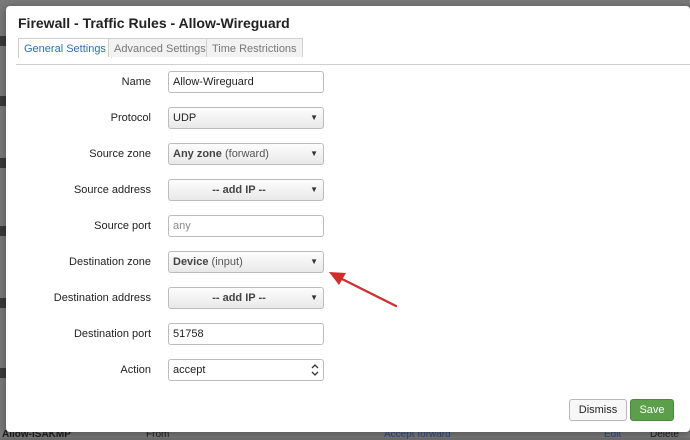 Image resolution: width=690 pixels, height=440 pixels. What do you see at coordinates (160, 47) in the screenshot?
I see `tab-advanced-settings: Advanced Settings` at bounding box center [160, 47].